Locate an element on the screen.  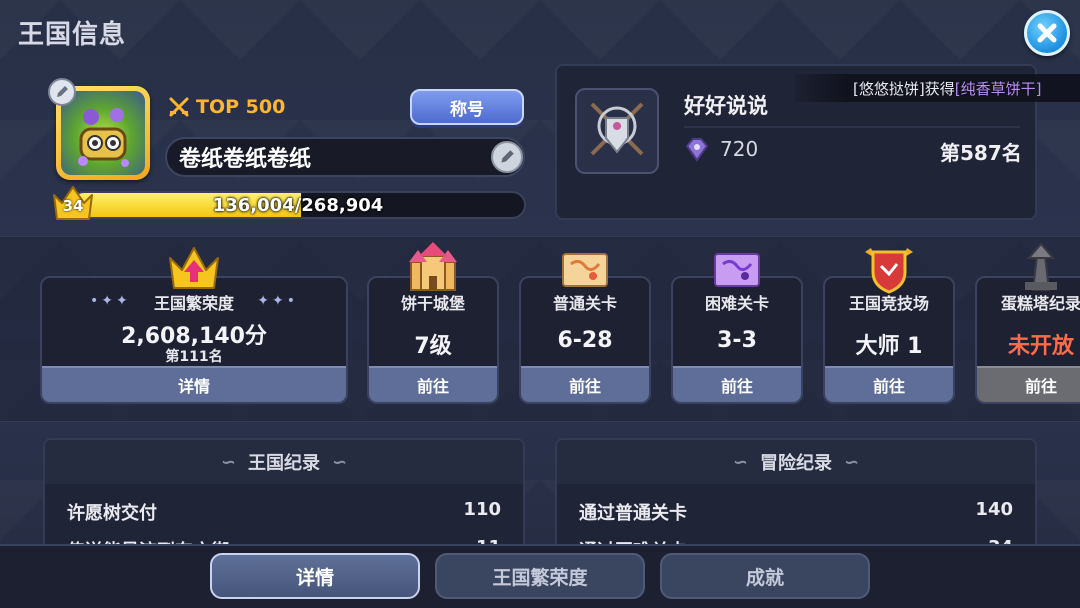
page-title: 王国信息 is located at coordinates (72, 35).